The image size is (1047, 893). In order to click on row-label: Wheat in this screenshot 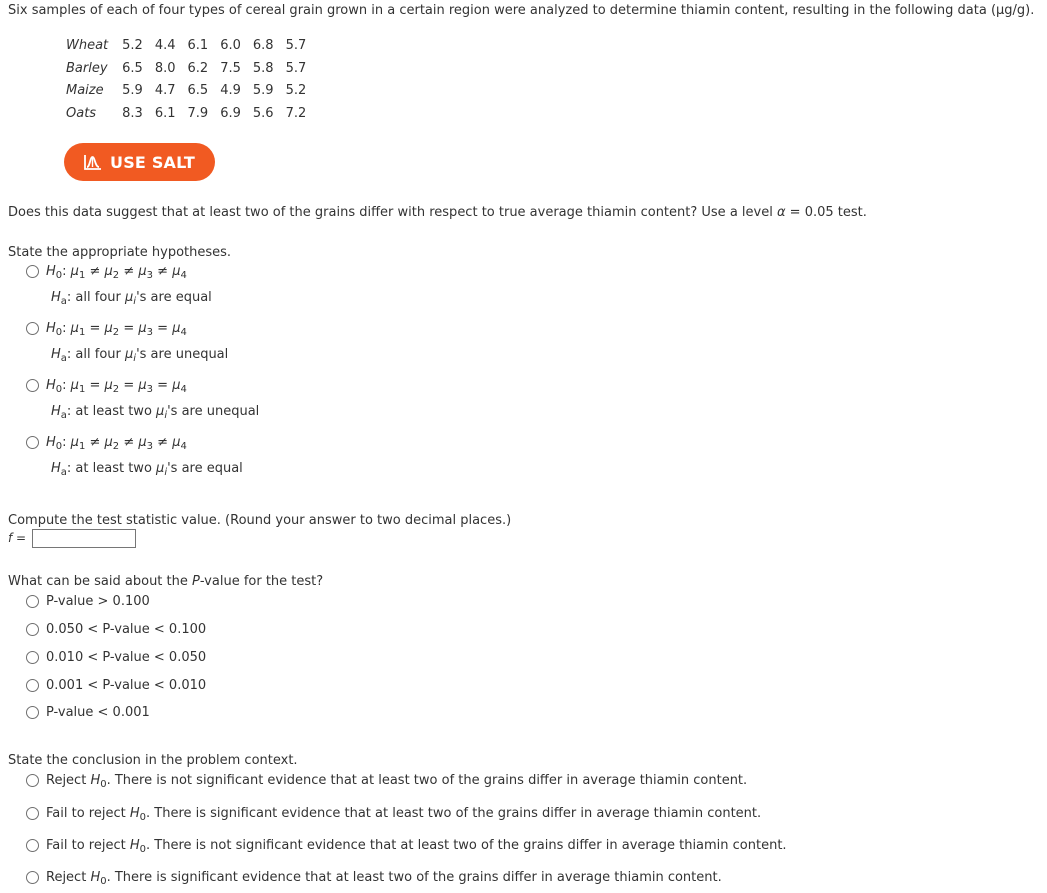, I will do `click(87, 45)`.